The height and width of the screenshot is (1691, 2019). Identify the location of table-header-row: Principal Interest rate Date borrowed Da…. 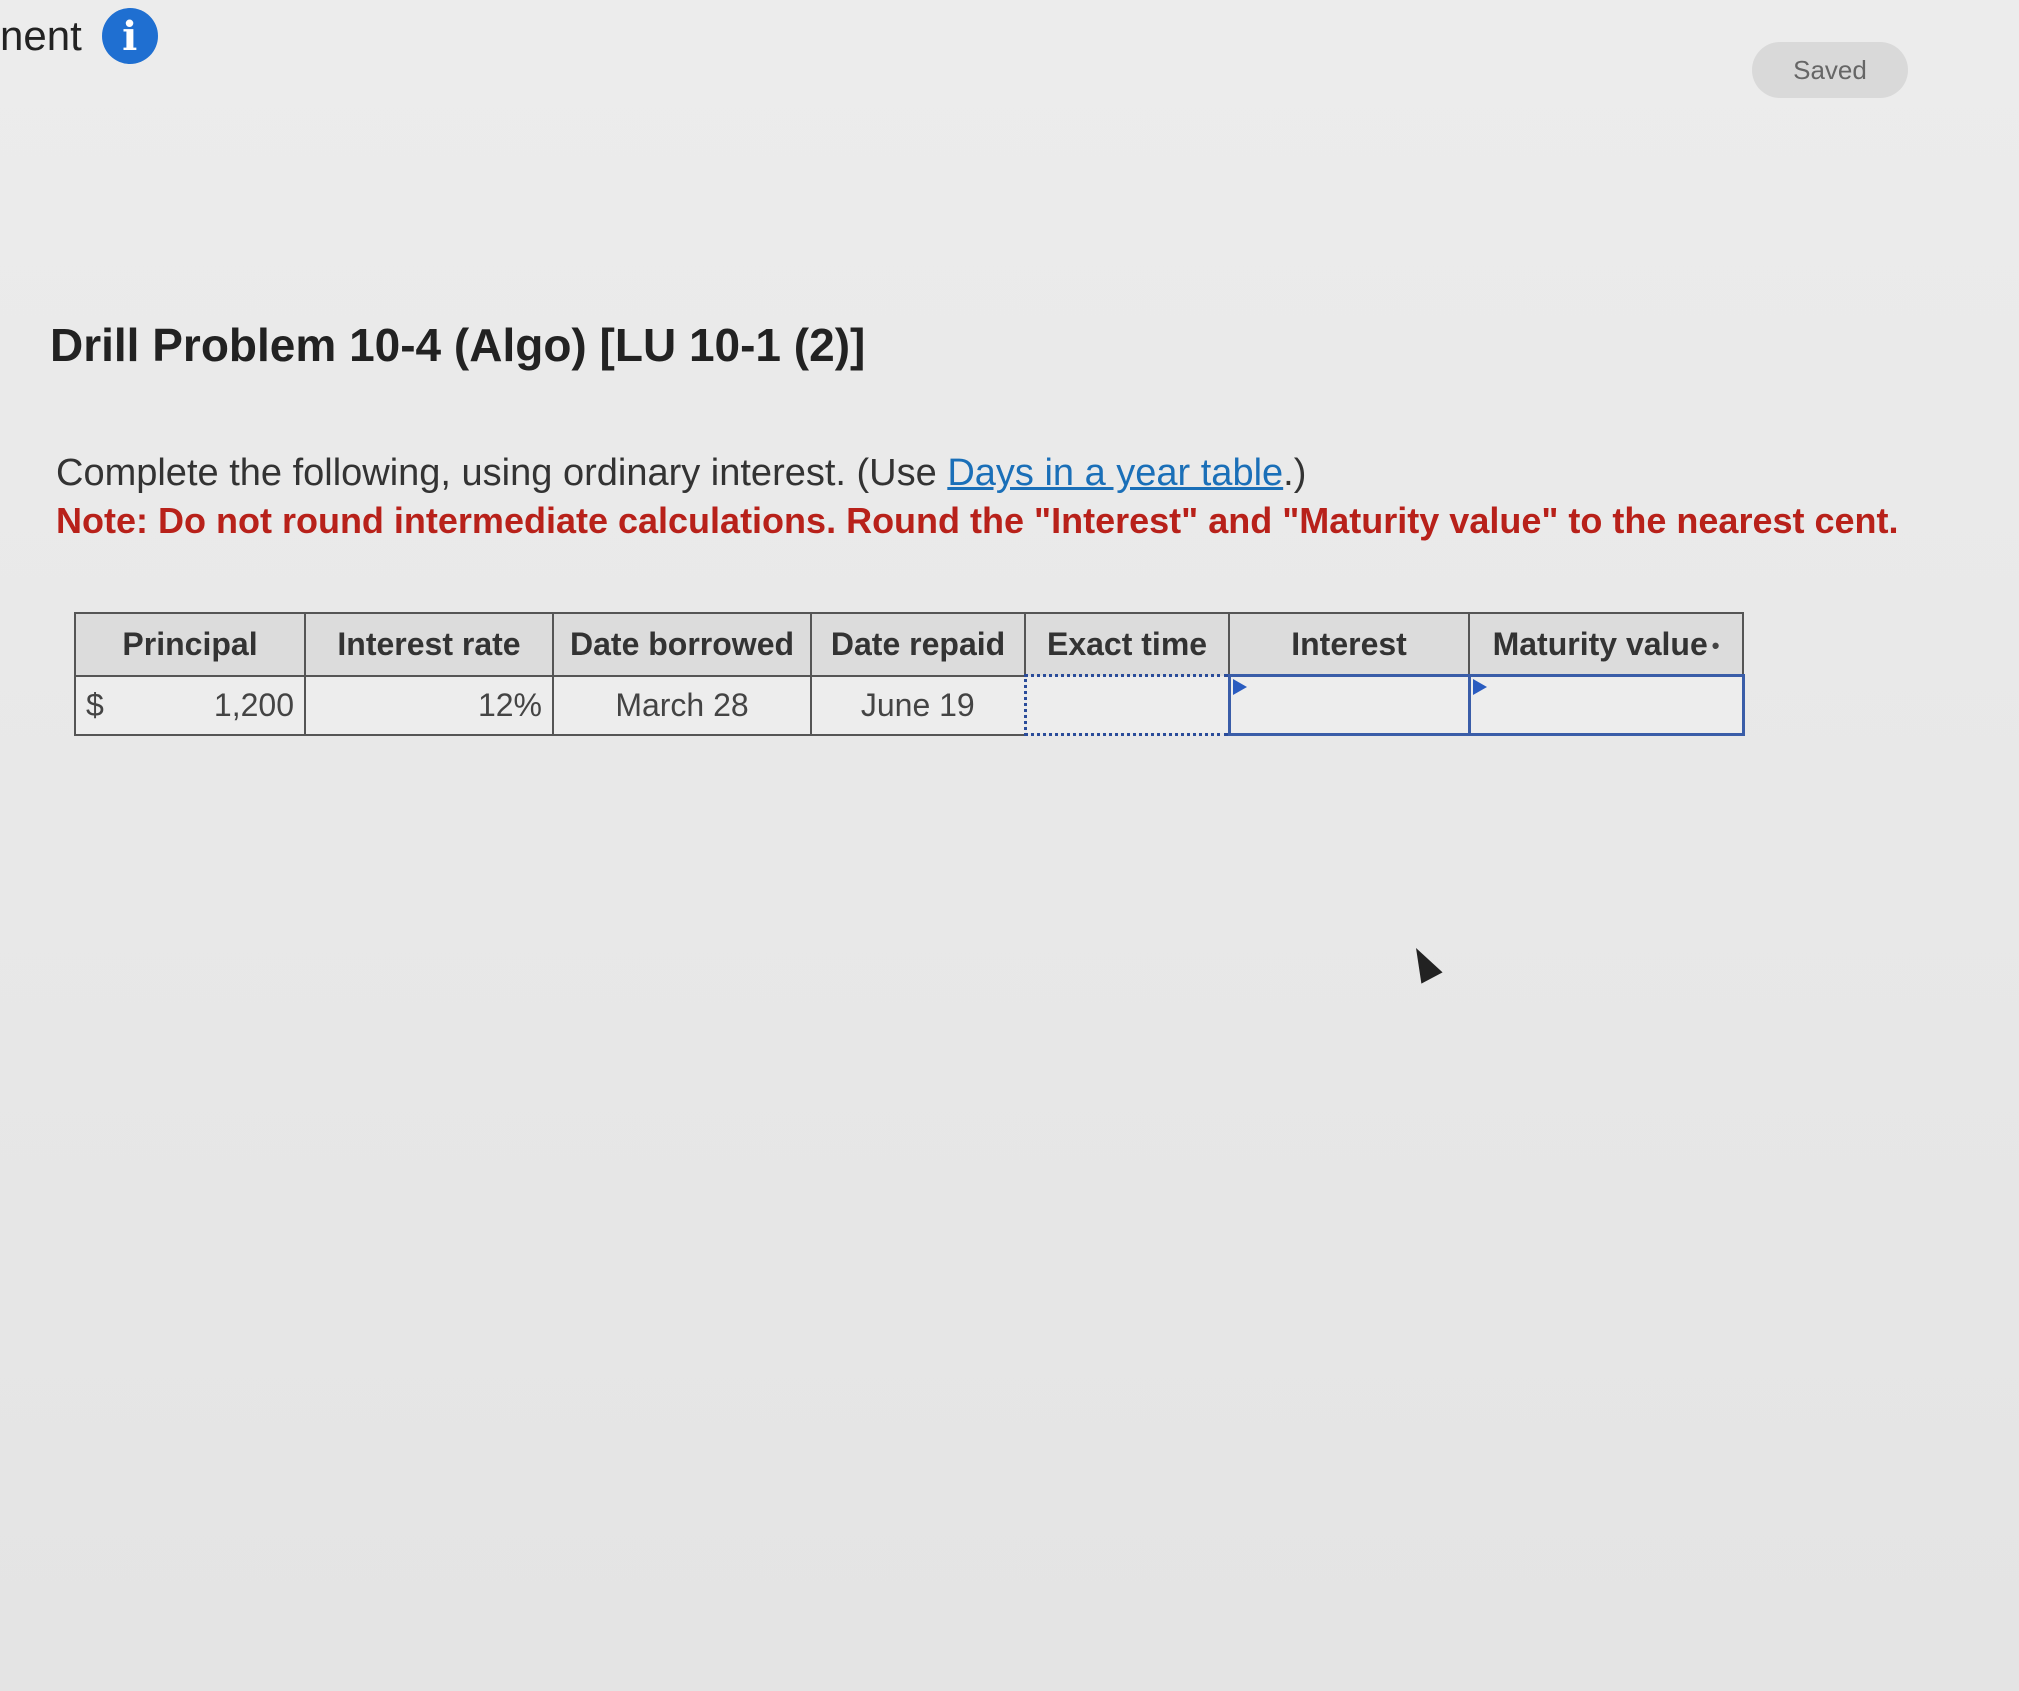
(909, 644).